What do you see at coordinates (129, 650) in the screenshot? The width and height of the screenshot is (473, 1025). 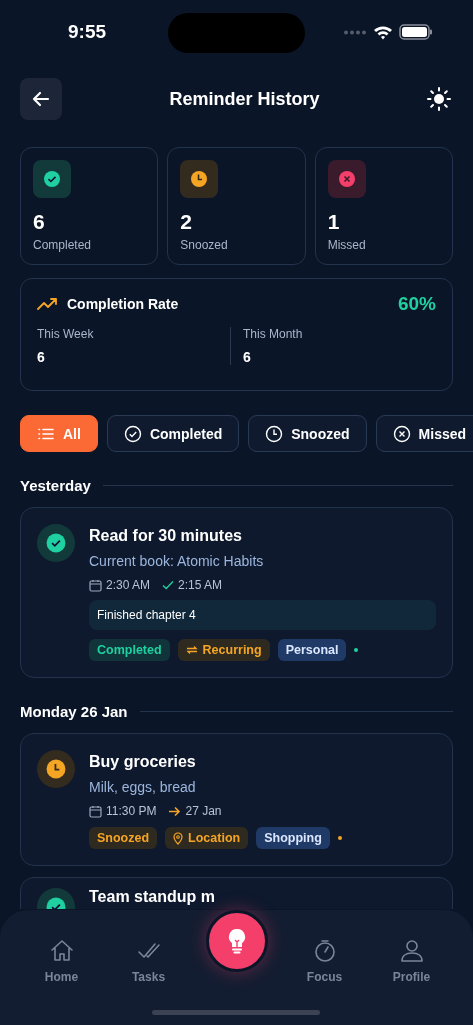 I see `tag: Completed` at bounding box center [129, 650].